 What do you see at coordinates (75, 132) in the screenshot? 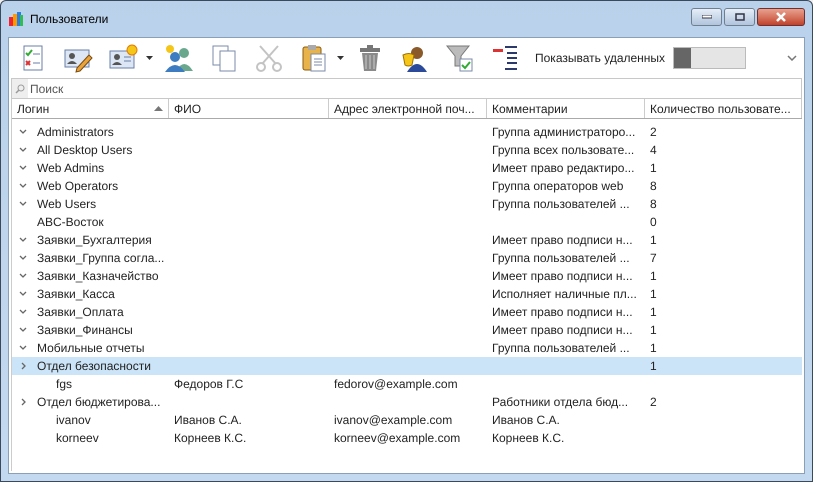
I see `login-cell-text: Administrators` at bounding box center [75, 132].